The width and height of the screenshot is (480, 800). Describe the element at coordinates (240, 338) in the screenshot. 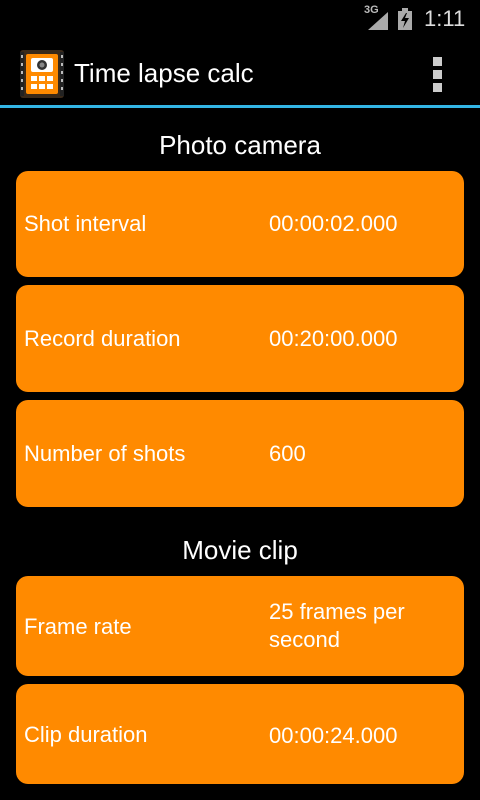

I see `record-duration-card: Record duration 00:20:00.000` at that location.